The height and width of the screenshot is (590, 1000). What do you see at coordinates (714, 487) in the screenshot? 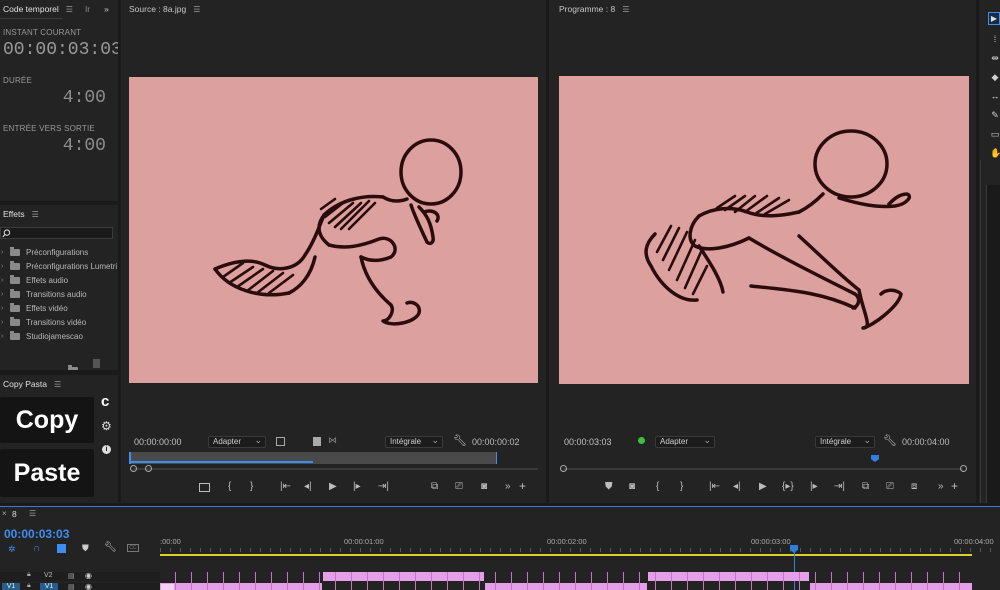
I see `go-to-in-button: |⇤` at bounding box center [714, 487].